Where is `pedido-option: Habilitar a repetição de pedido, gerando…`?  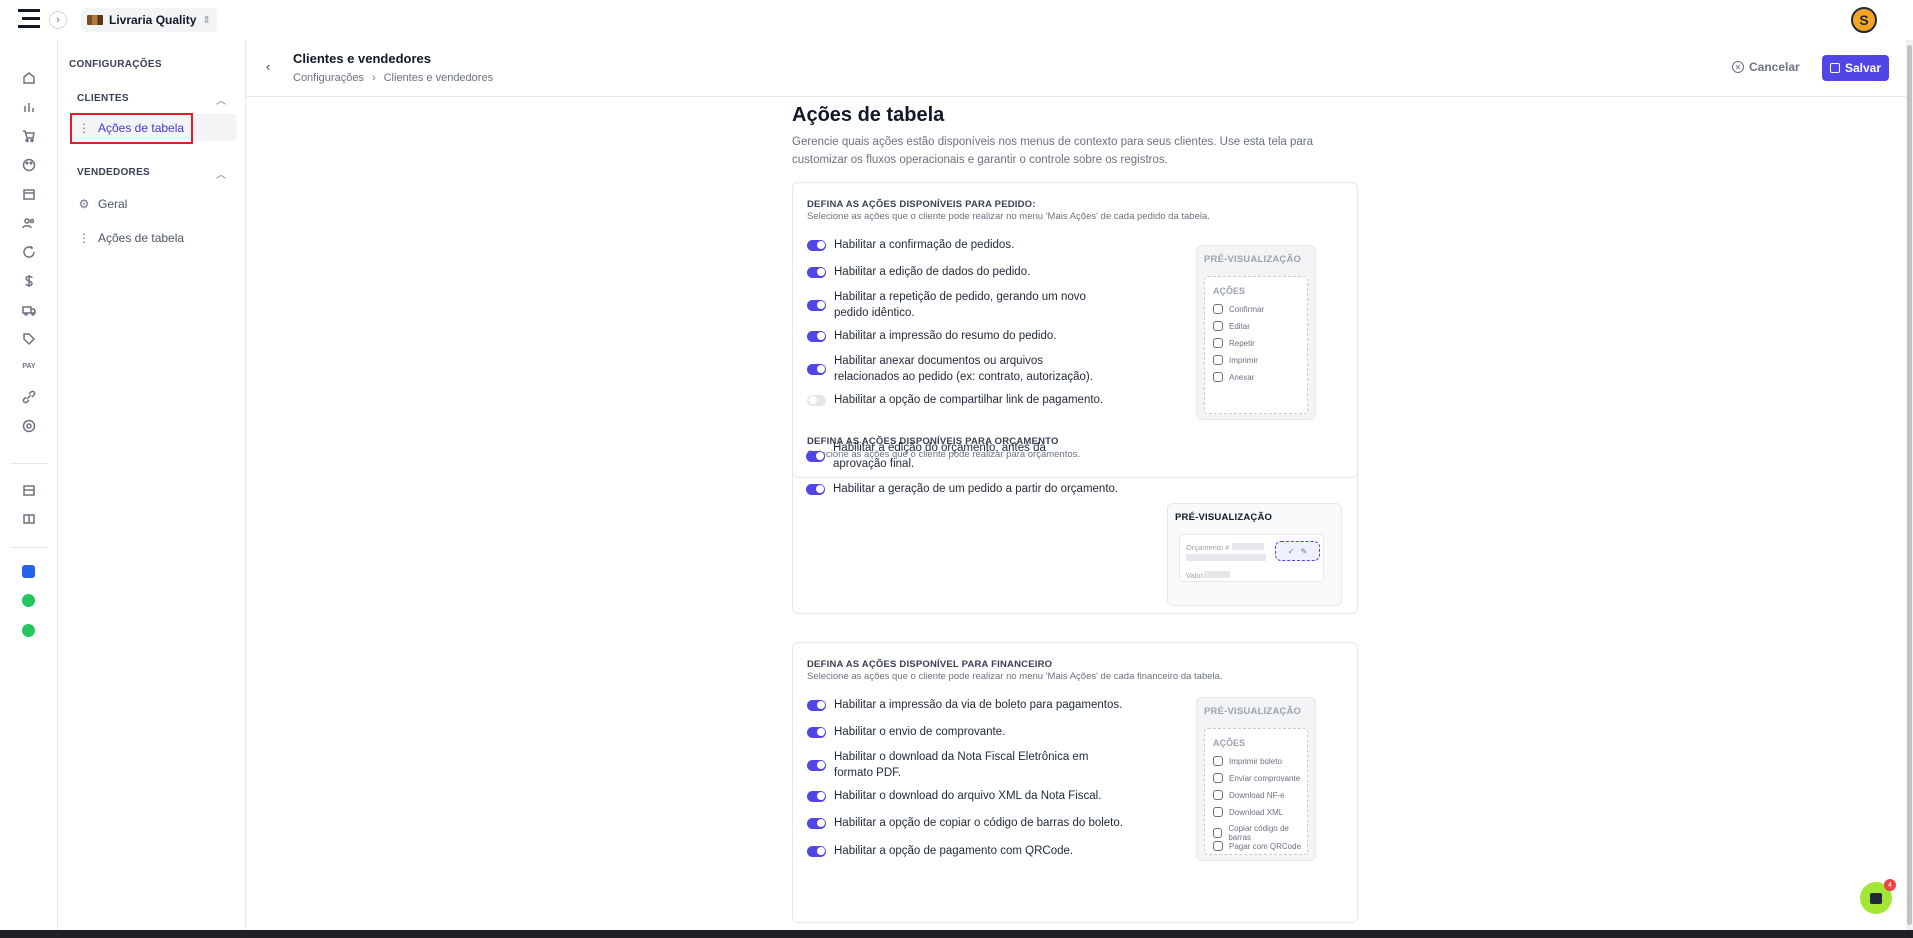
pedido-option: Habilitar a repetição de pedido, gerando… is located at coordinates (957, 305).